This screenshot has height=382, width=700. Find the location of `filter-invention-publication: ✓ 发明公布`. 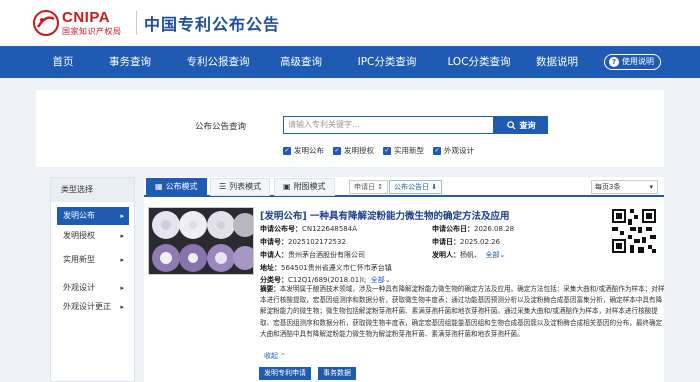

filter-invention-publication: ✓ 发明公布 is located at coordinates (303, 150).